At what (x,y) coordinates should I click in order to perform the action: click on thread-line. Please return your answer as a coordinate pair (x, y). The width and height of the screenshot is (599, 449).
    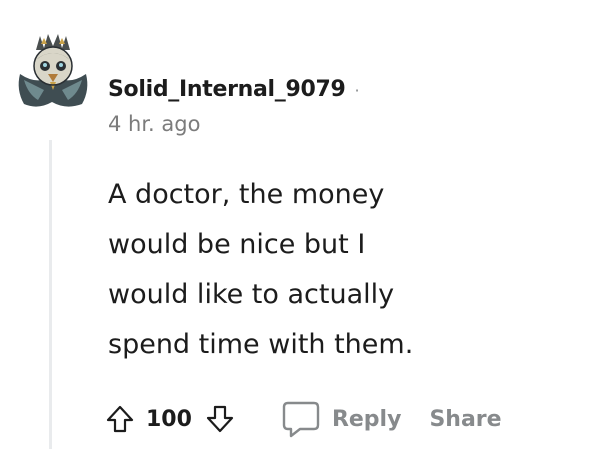
    Looking at the image, I should click on (50, 294).